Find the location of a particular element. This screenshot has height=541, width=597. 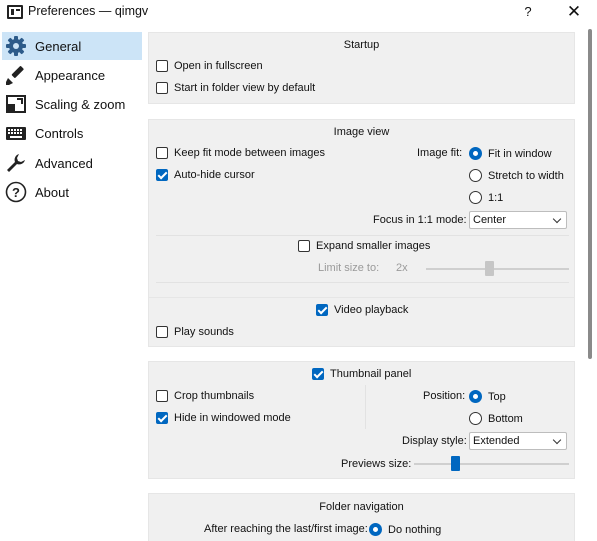

thumbnail-panel-checkbox: Thumbnail panel is located at coordinates (361, 374).